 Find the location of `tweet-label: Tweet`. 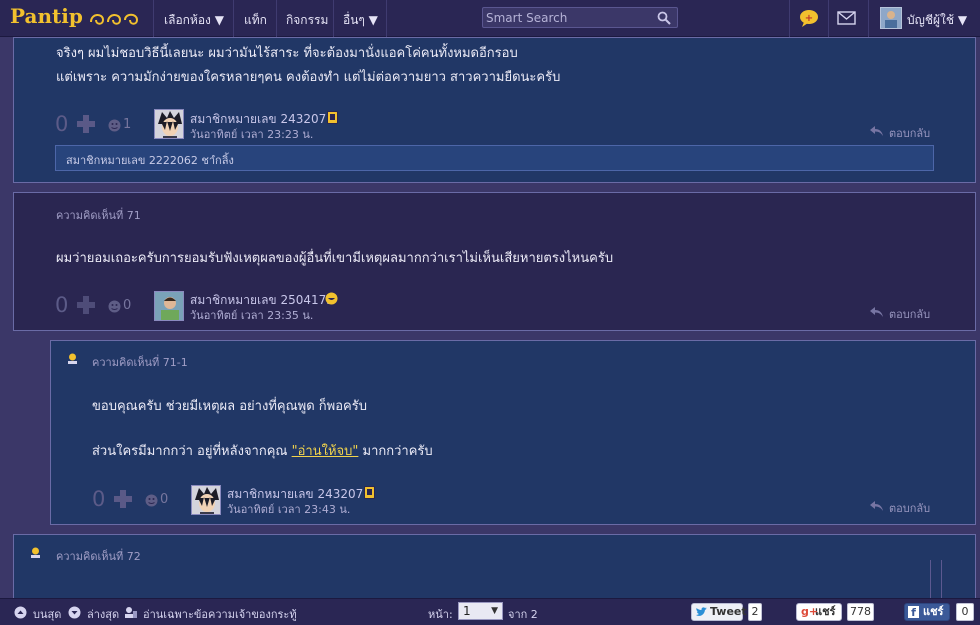

tweet-label: Tweet is located at coordinates (728, 611).